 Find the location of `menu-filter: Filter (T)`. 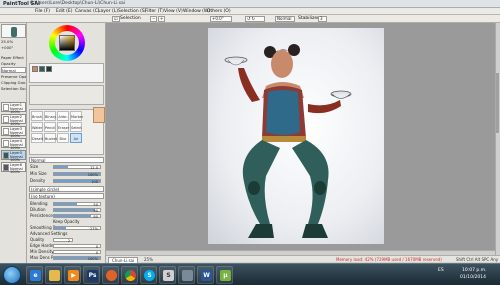

menu-filter: Filter (T) is located at coordinates (154, 11).